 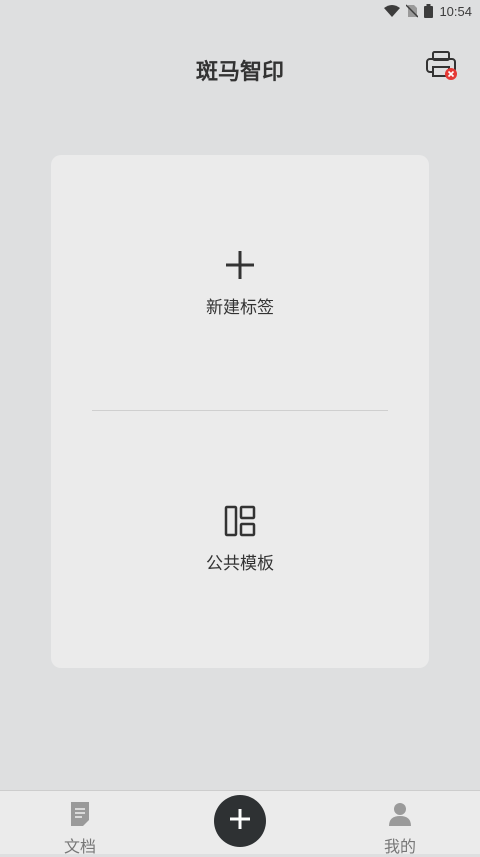 I want to click on divider, so click(x=240, y=410).